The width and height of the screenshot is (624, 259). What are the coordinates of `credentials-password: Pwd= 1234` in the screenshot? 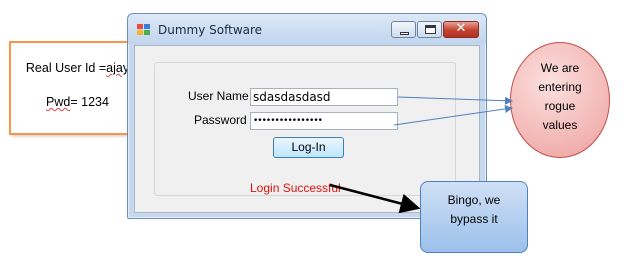 It's located at (77, 102).